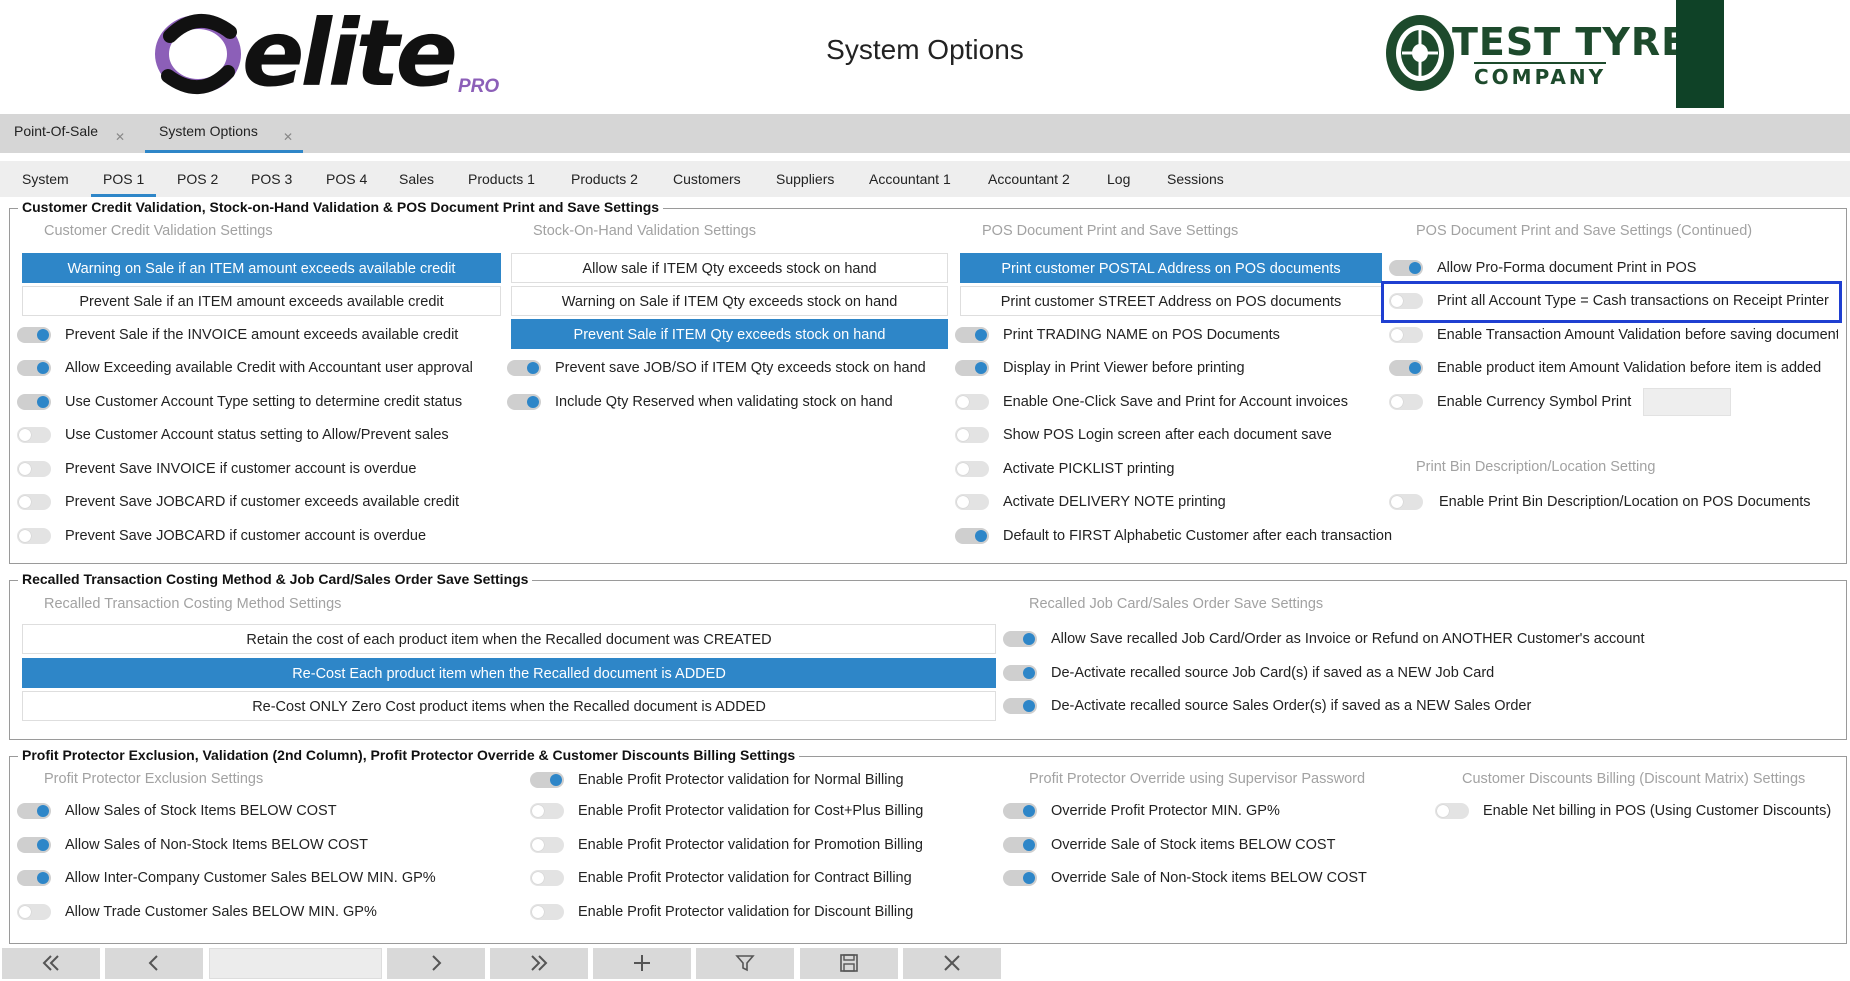 The image size is (1850, 981). What do you see at coordinates (805, 179) in the screenshot?
I see `tab-suppliers: Suppliers` at bounding box center [805, 179].